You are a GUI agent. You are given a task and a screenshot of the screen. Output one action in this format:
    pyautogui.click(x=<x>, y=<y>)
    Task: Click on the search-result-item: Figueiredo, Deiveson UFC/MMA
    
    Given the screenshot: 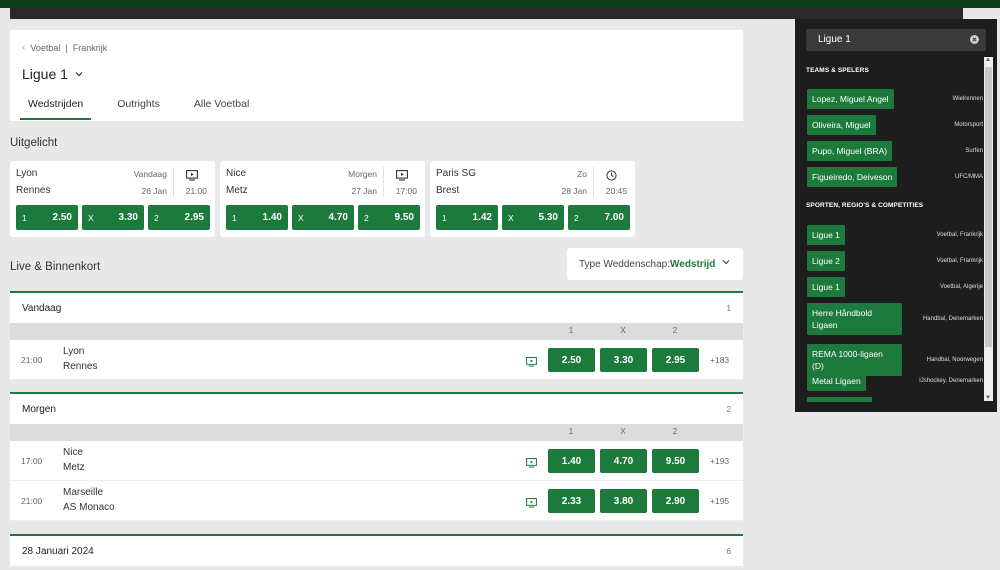 What is the action you would take?
    pyautogui.click(x=895, y=177)
    